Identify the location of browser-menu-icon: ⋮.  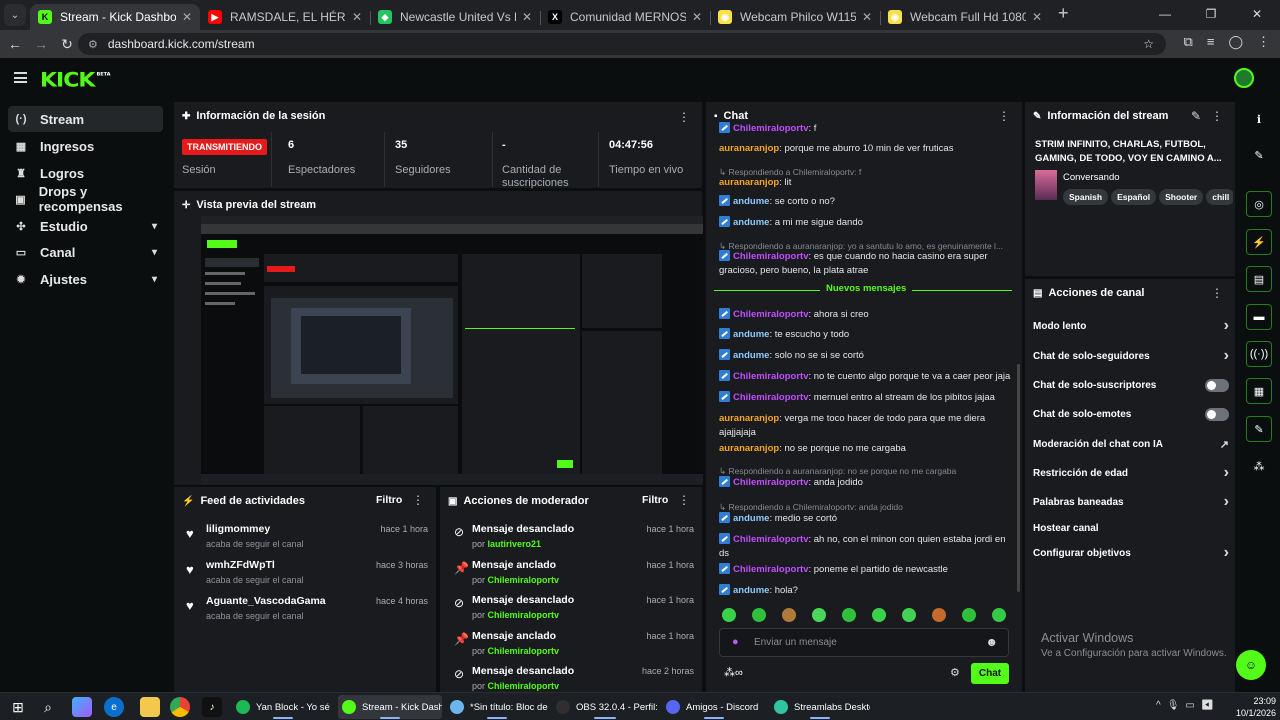
(1263, 42).